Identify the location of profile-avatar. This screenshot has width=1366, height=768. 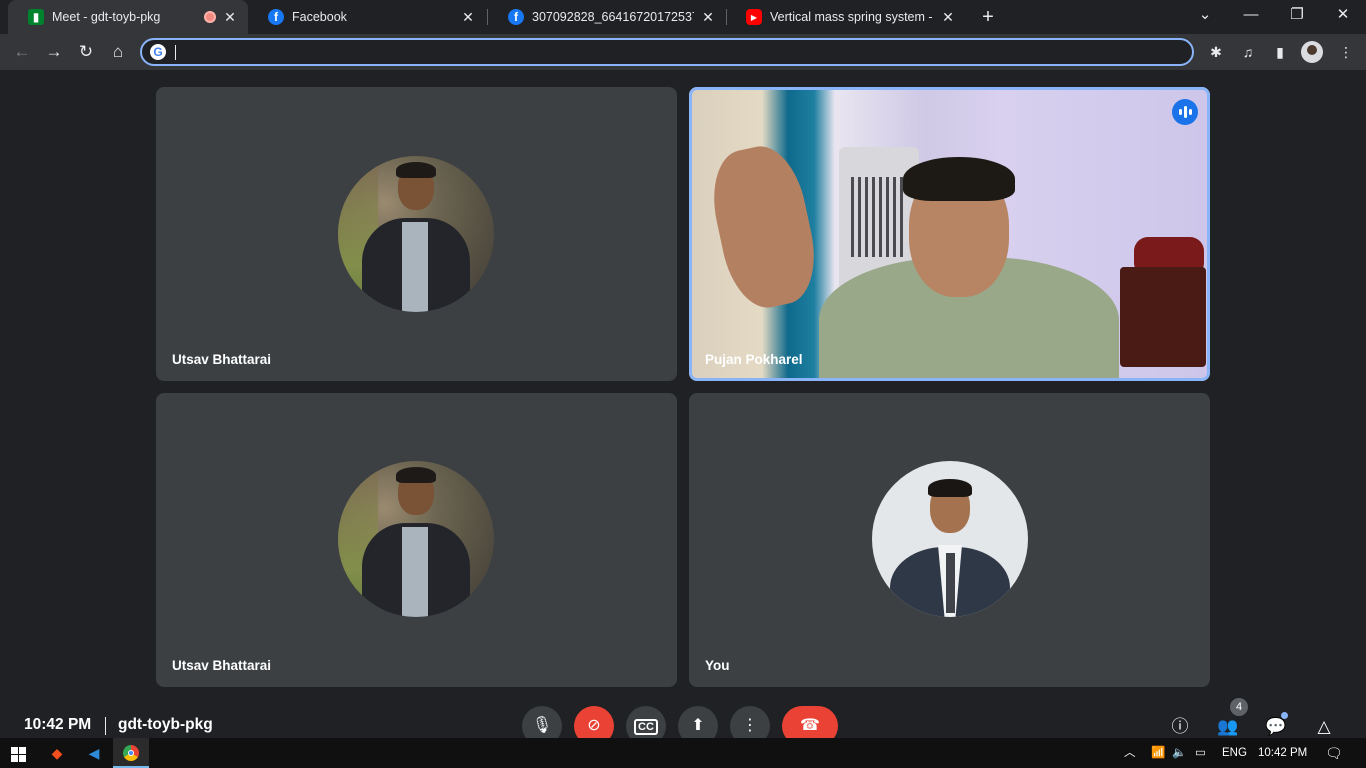
(1312, 52).